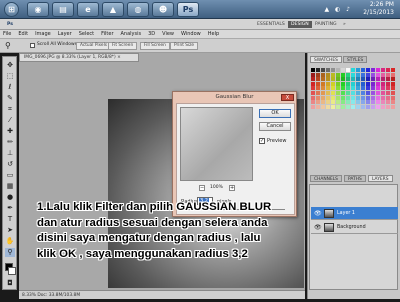 This screenshot has width=400, height=302. What do you see at coordinates (10, 252) in the screenshot?
I see `zoom-tool-icon: ⚲` at bounding box center [10, 252].